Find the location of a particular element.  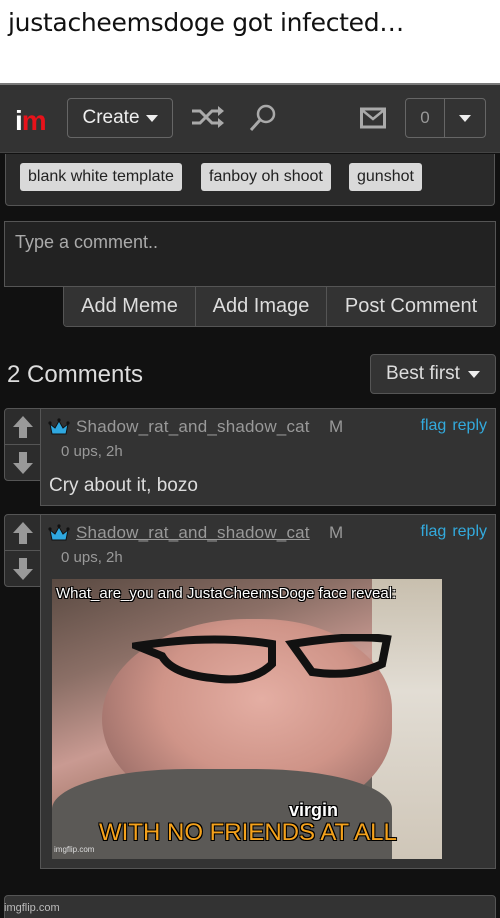

comment-text: Cry about it, bozo is located at coordinates (123, 485).